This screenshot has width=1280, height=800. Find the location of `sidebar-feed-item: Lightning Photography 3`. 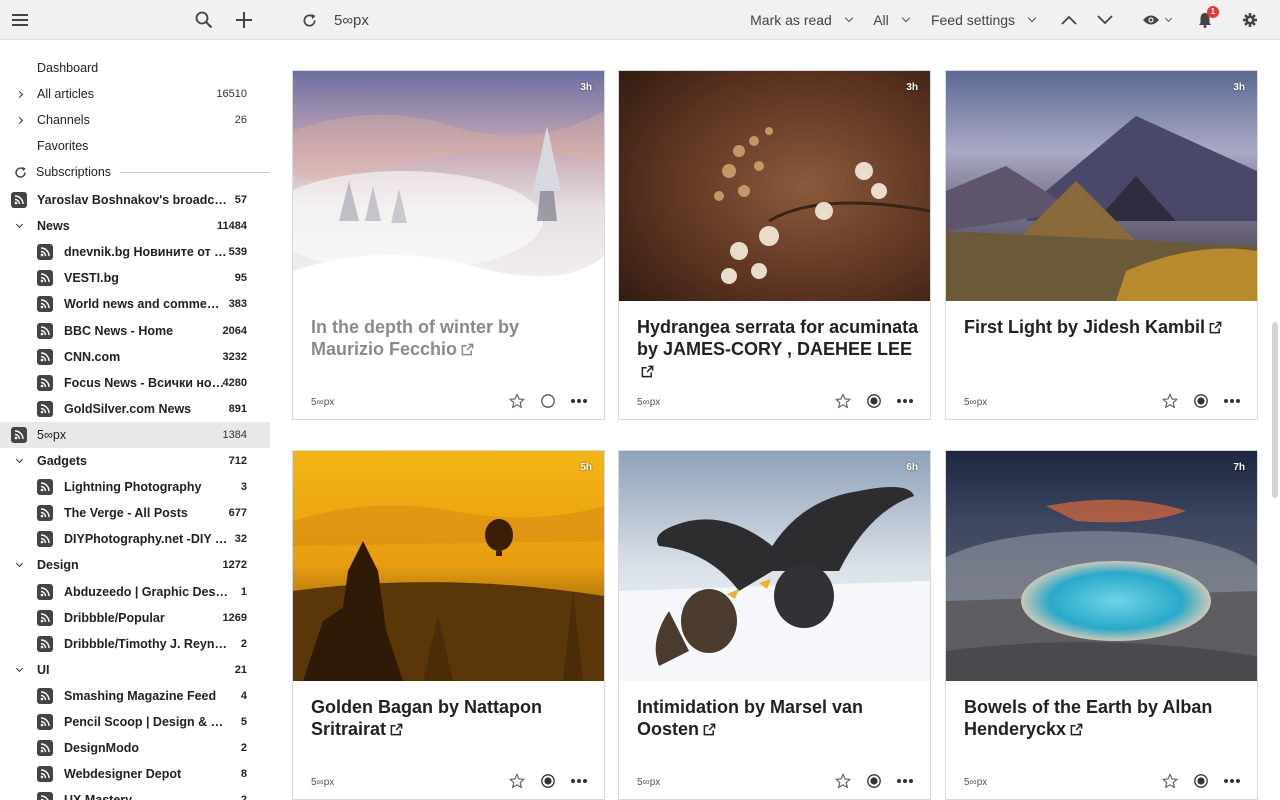

sidebar-feed-item: Lightning Photography 3 is located at coordinates (135, 487).